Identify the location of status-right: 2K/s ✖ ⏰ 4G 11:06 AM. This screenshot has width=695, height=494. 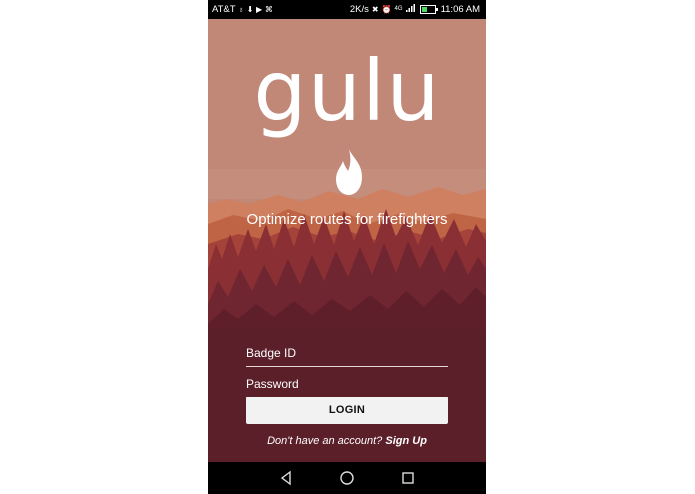
(415, 9).